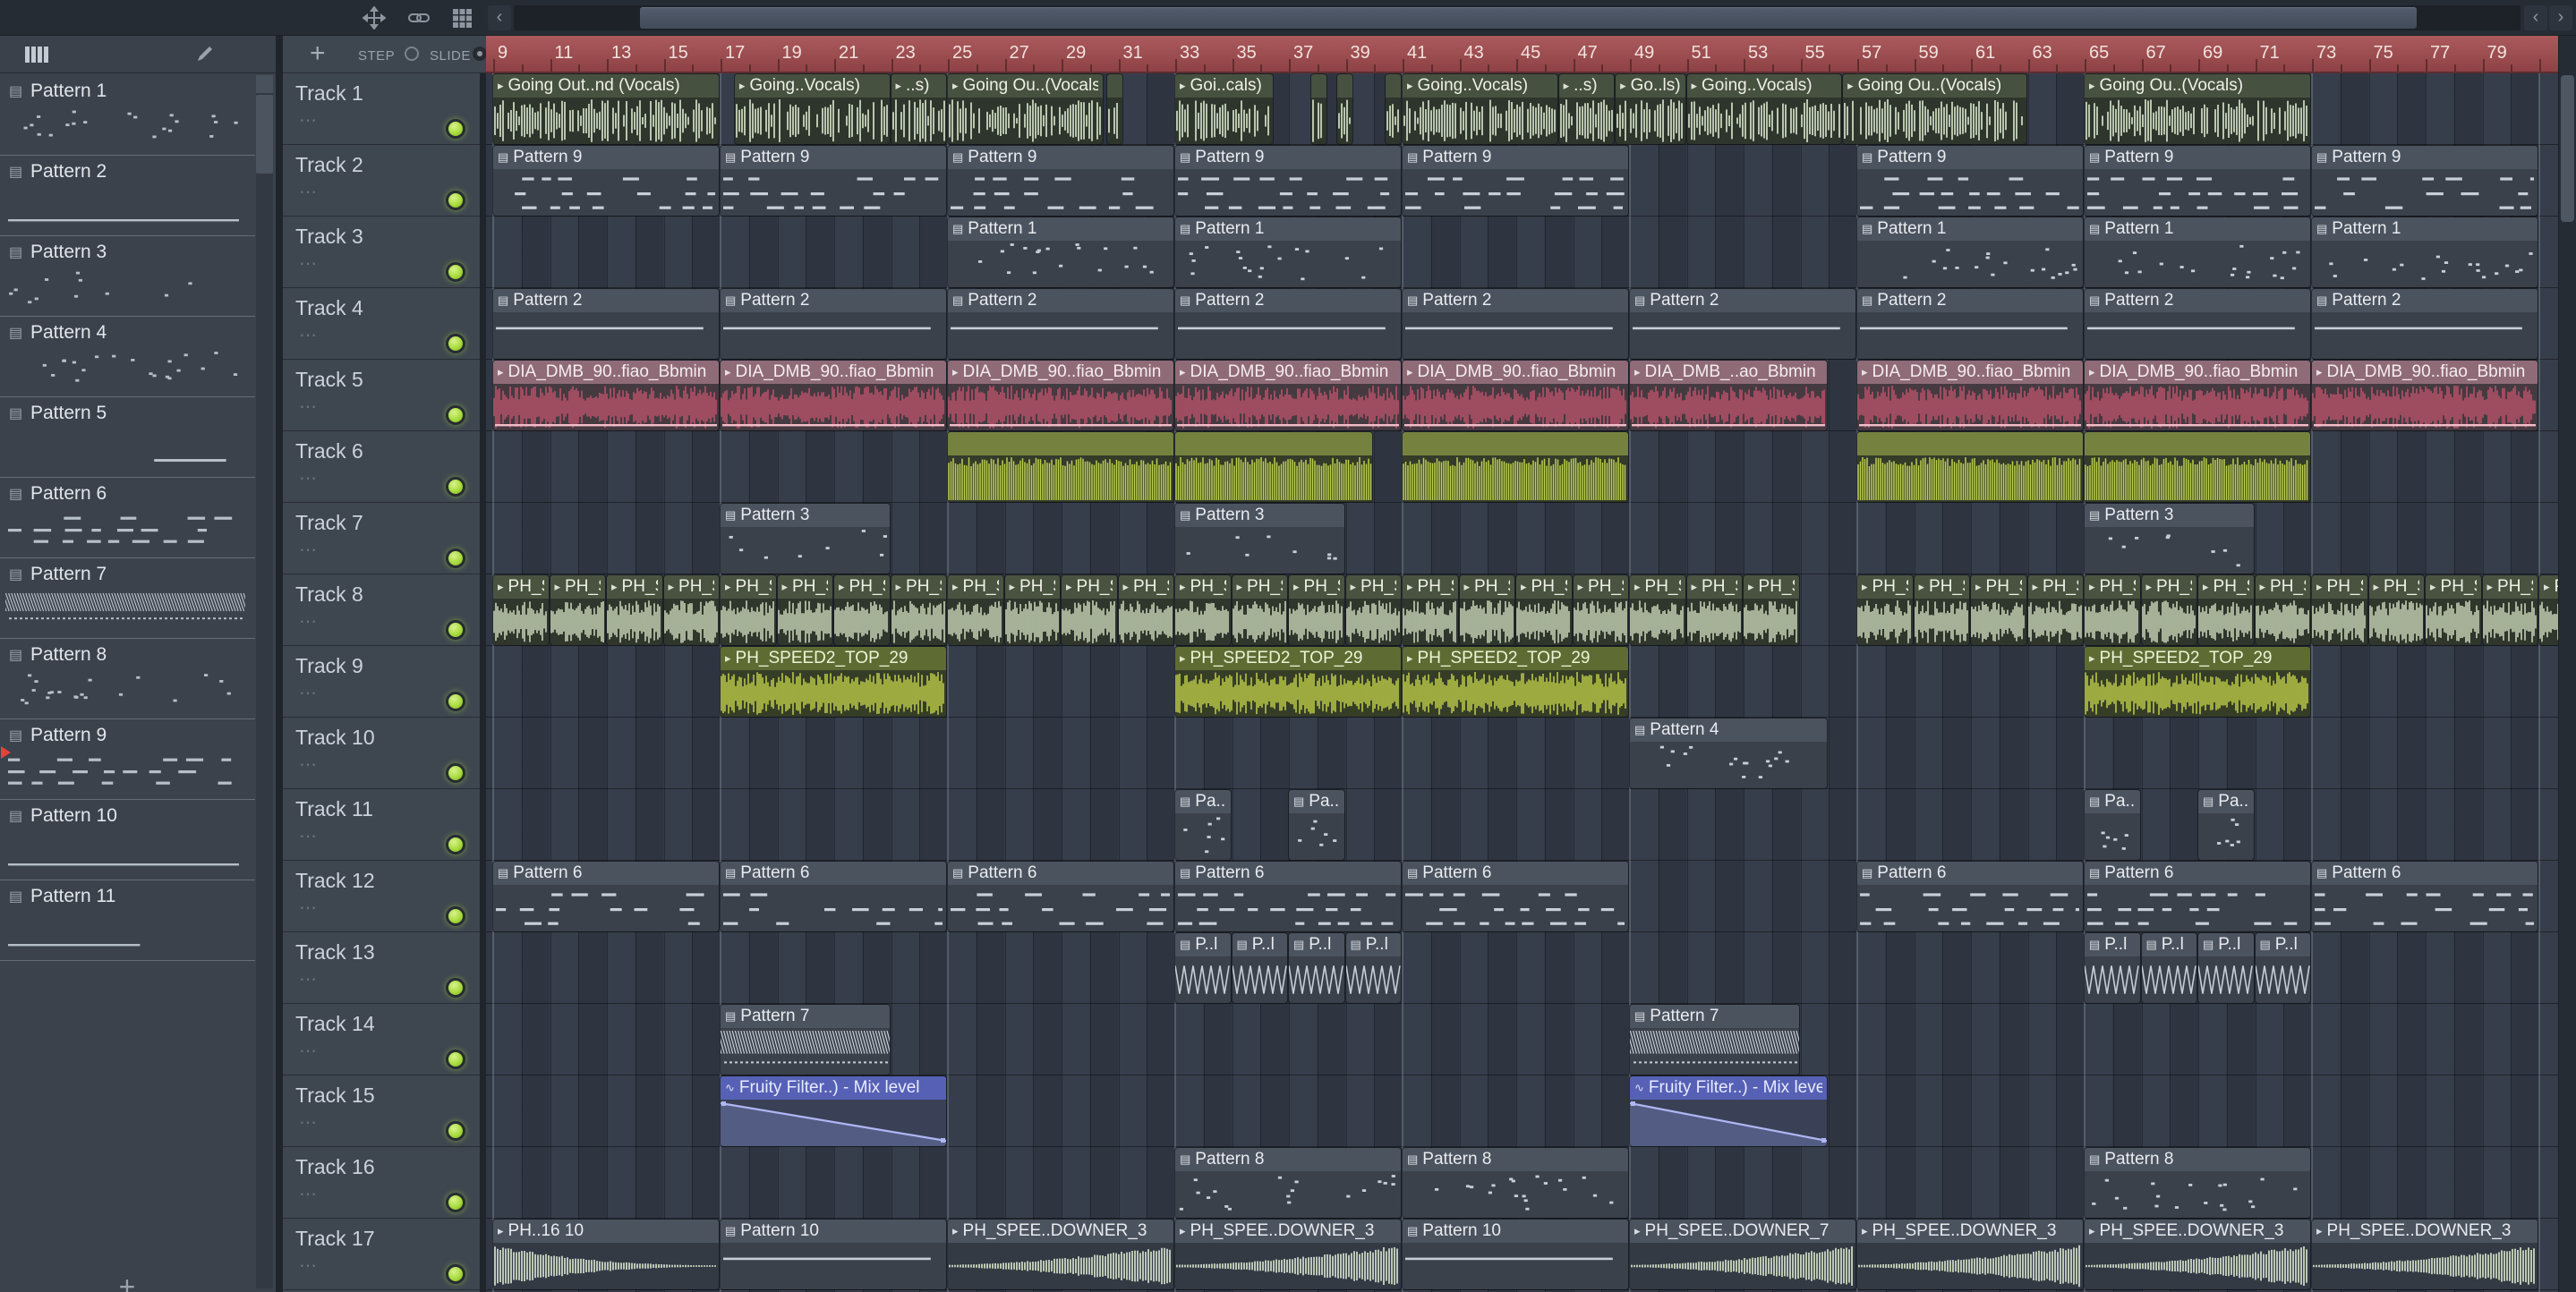 This screenshot has width=2576, height=1292. What do you see at coordinates (2169, 539) in the screenshot?
I see `playlist-clip: ▤ Pattern 3` at bounding box center [2169, 539].